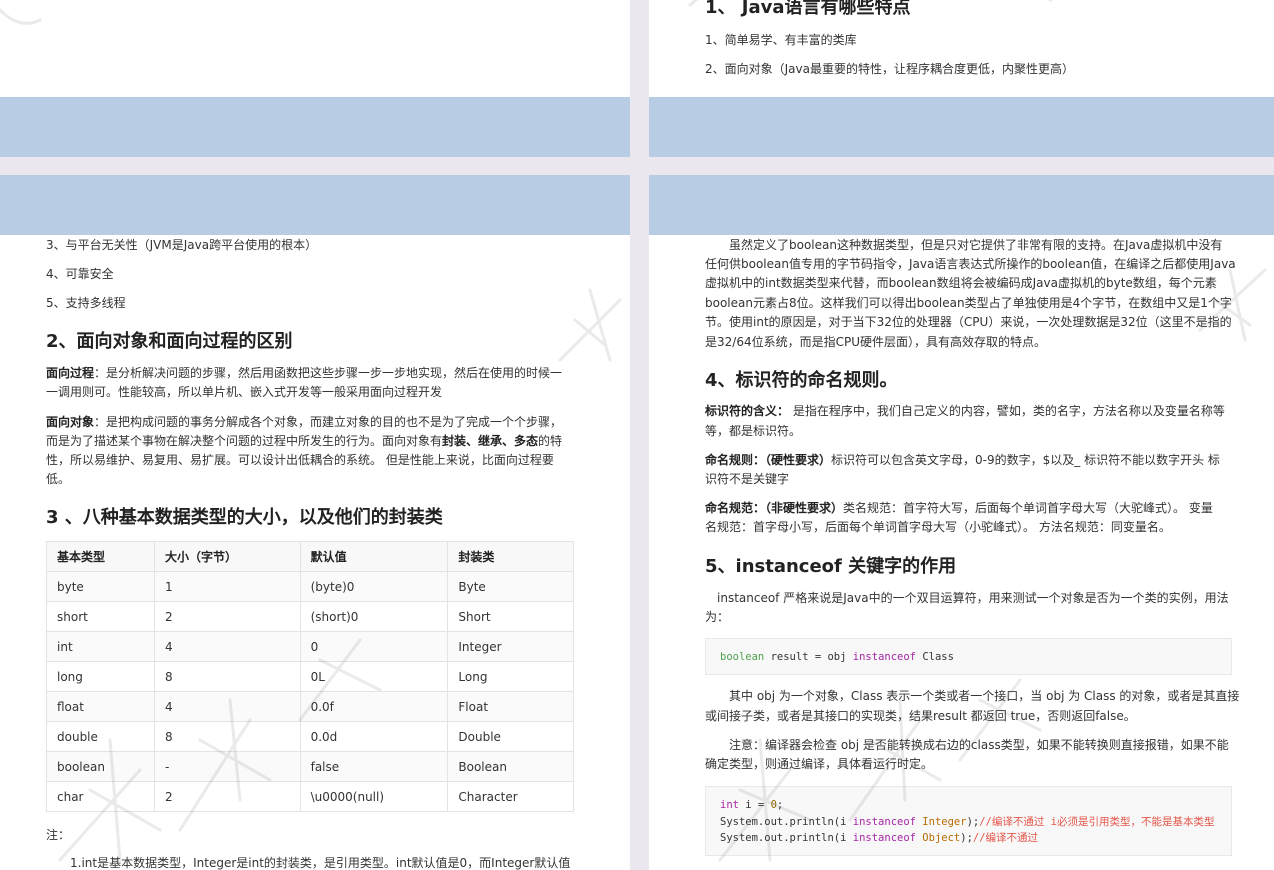 This screenshot has height=870, width=1274. I want to click on table-cell: \u0000(null), so click(374, 796).